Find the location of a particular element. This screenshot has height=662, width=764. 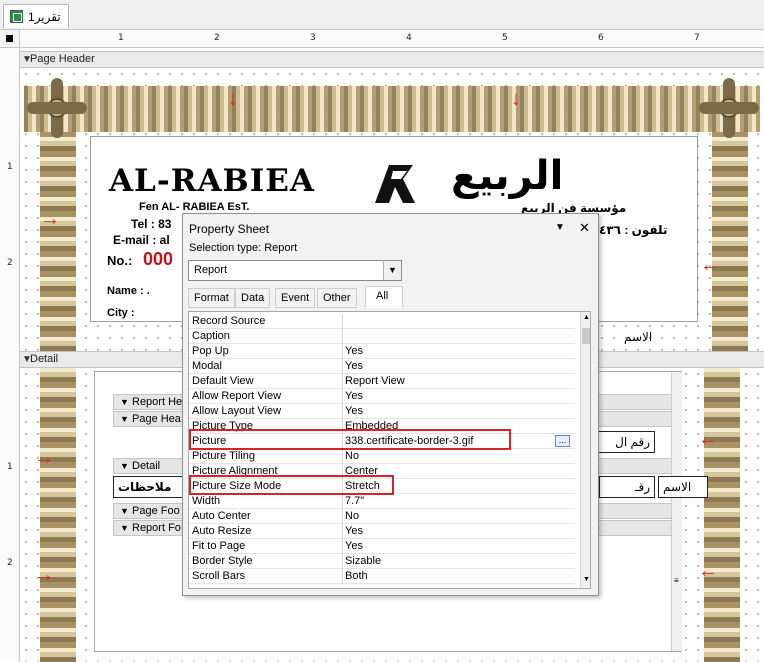

horizontal-ruler: 1 2 3 4 5 6 7 is located at coordinates (392, 39).